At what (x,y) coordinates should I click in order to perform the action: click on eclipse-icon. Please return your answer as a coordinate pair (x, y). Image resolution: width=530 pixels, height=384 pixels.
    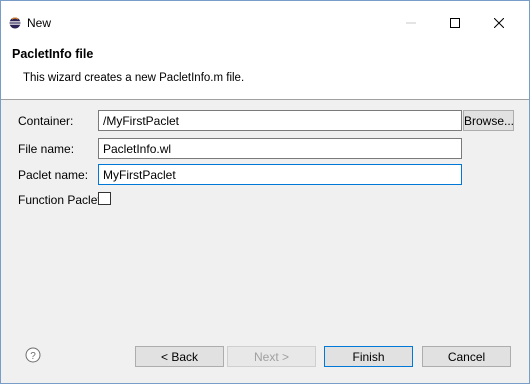
    Looking at the image, I should click on (15, 23).